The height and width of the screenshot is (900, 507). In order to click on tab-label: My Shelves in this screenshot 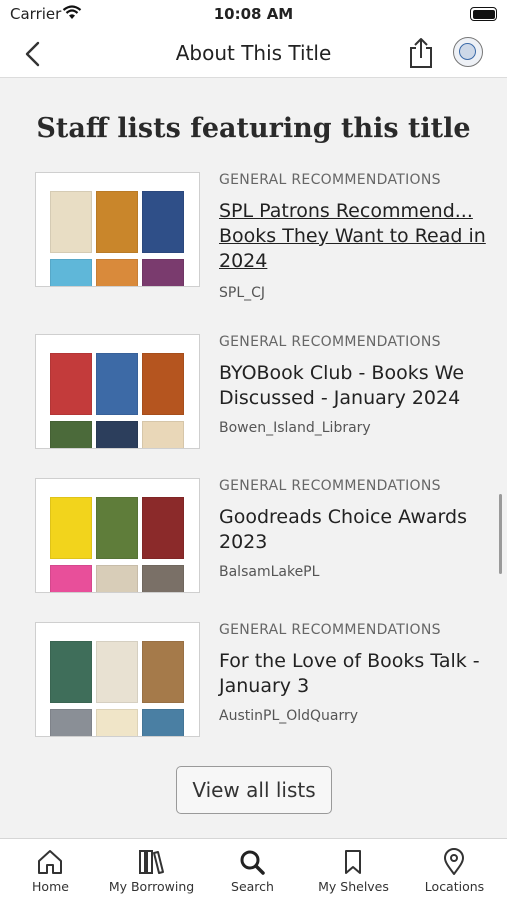, I will do `click(353, 886)`.